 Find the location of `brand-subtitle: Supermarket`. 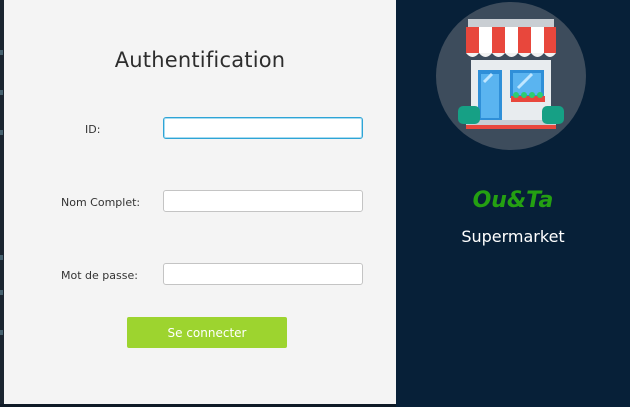

brand-subtitle: Supermarket is located at coordinates (513, 236).